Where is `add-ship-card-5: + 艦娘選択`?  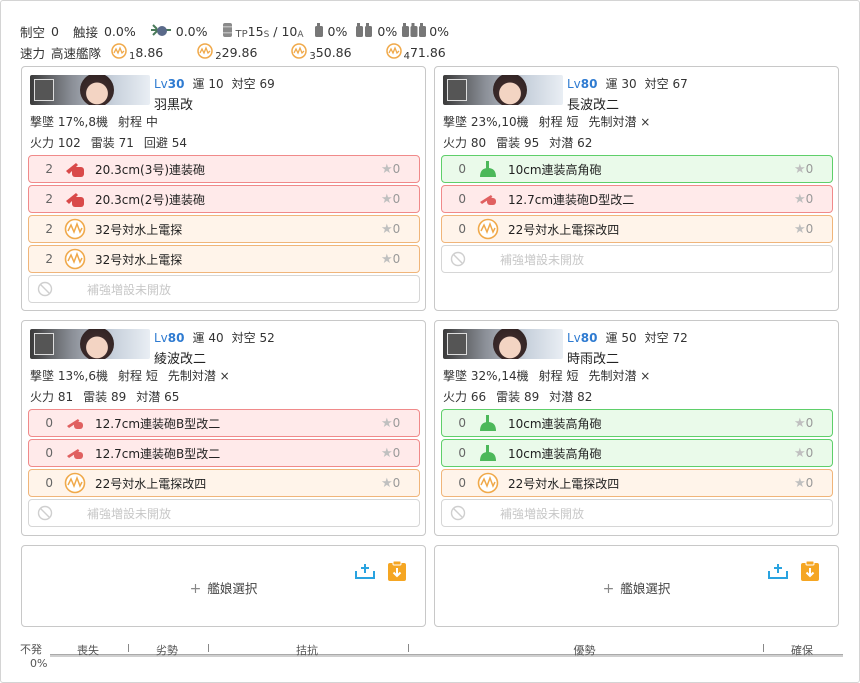 add-ship-card-5: + 艦娘選択 is located at coordinates (223, 586).